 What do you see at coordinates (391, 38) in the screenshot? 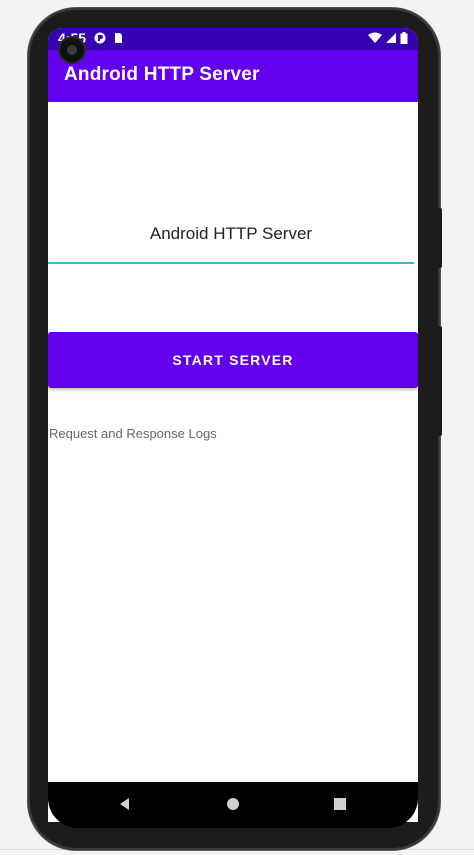
I see `signal-icon` at bounding box center [391, 38].